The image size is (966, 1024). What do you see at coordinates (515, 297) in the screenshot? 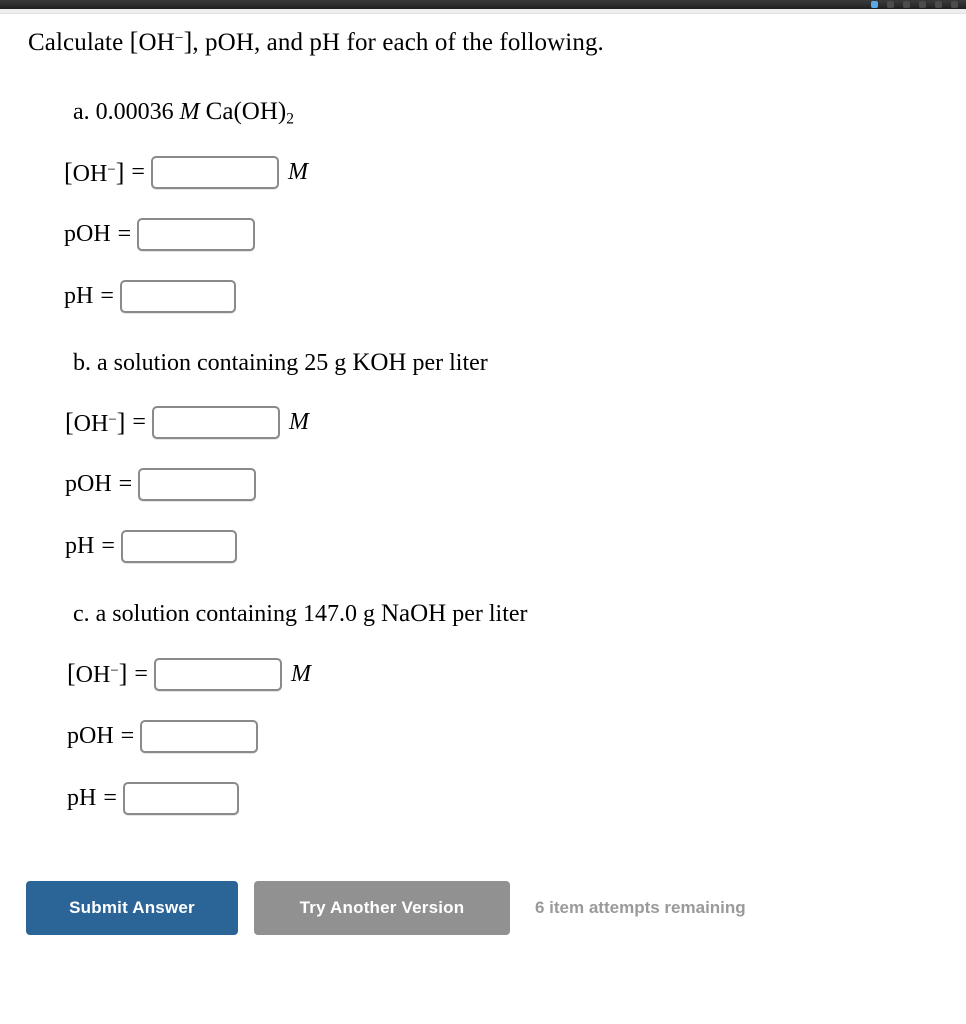
I see `part-a-ph-row: pH =` at bounding box center [515, 297].